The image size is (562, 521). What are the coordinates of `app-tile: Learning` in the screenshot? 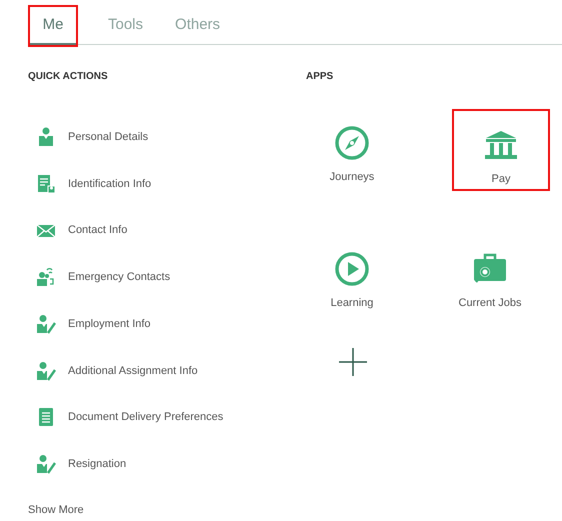 It's located at (352, 276).